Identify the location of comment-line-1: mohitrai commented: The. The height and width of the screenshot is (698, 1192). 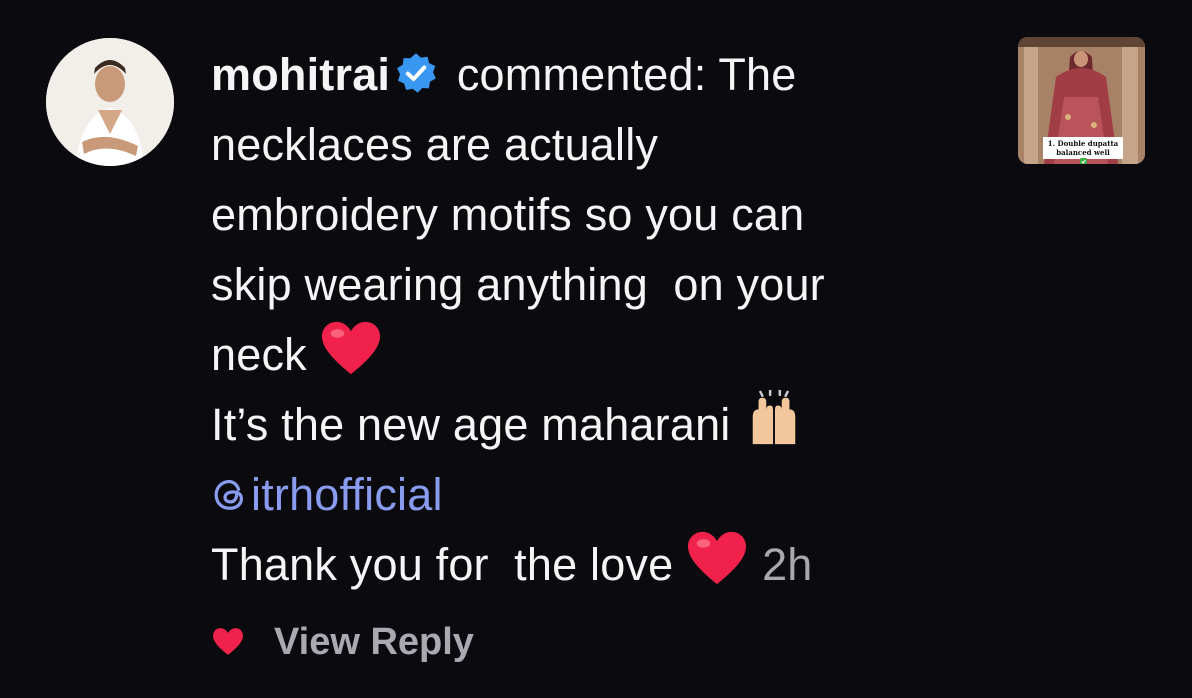
(601, 75).